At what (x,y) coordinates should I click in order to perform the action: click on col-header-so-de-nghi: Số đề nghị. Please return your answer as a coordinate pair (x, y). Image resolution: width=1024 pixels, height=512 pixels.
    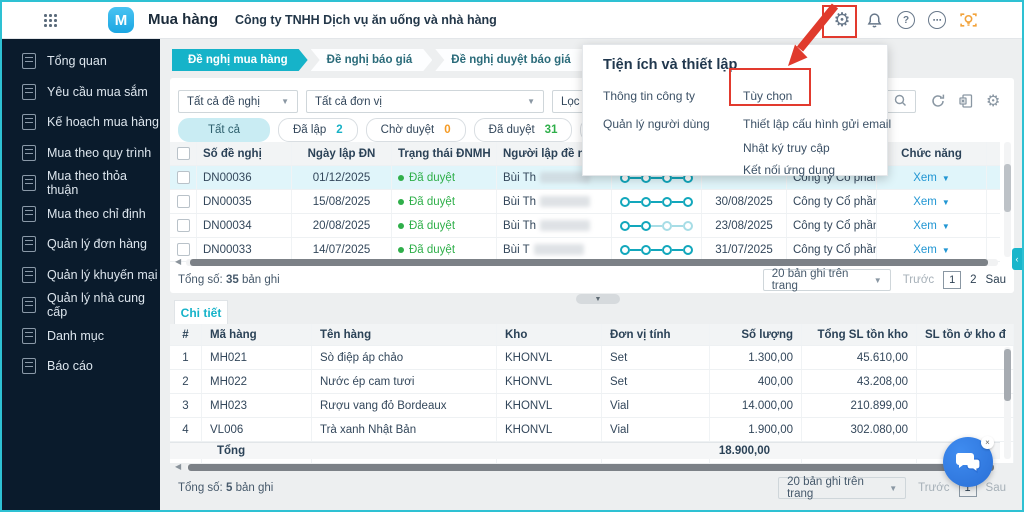
    Looking at the image, I should click on (244, 153).